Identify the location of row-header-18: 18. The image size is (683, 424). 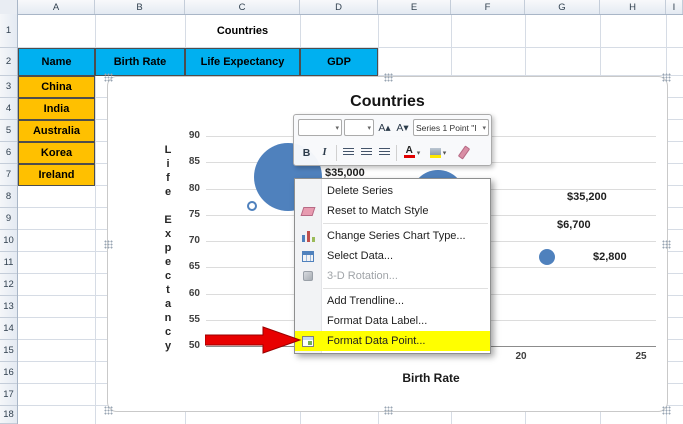
(8, 415).